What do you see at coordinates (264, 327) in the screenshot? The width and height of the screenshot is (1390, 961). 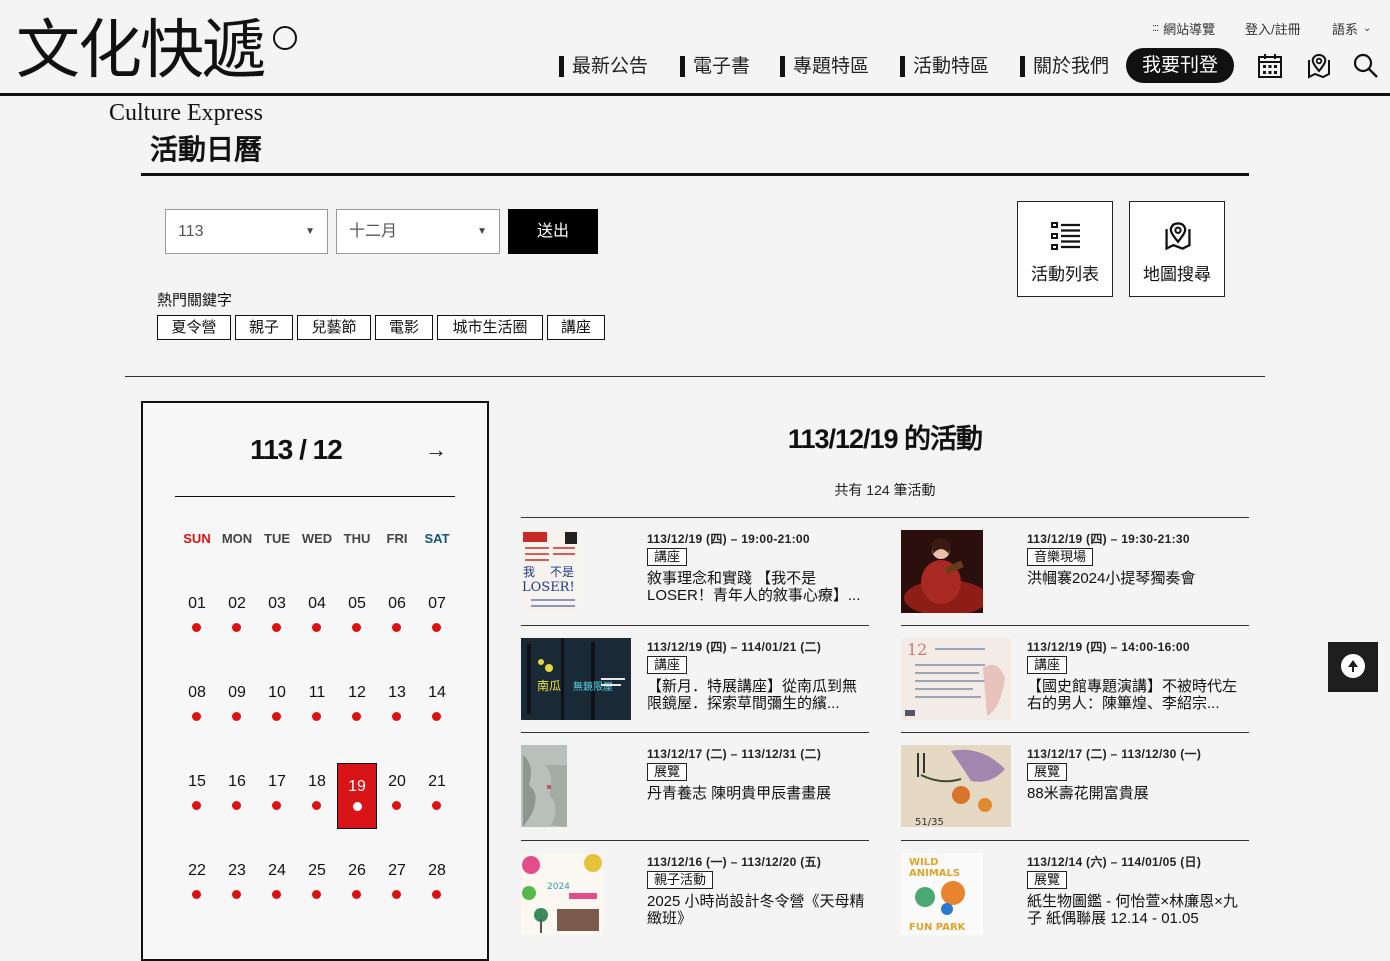 I see `hot-tag: 親子` at bounding box center [264, 327].